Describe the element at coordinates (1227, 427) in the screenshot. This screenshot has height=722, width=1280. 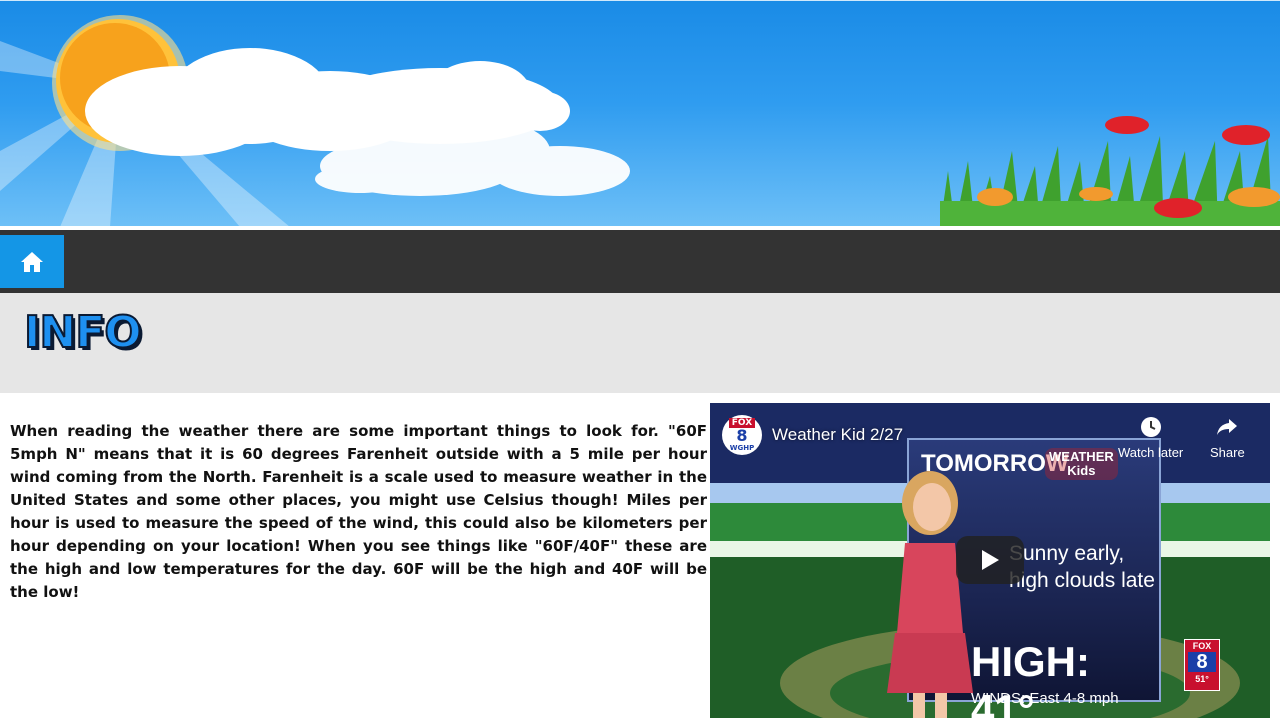
I see `share-icon` at that location.